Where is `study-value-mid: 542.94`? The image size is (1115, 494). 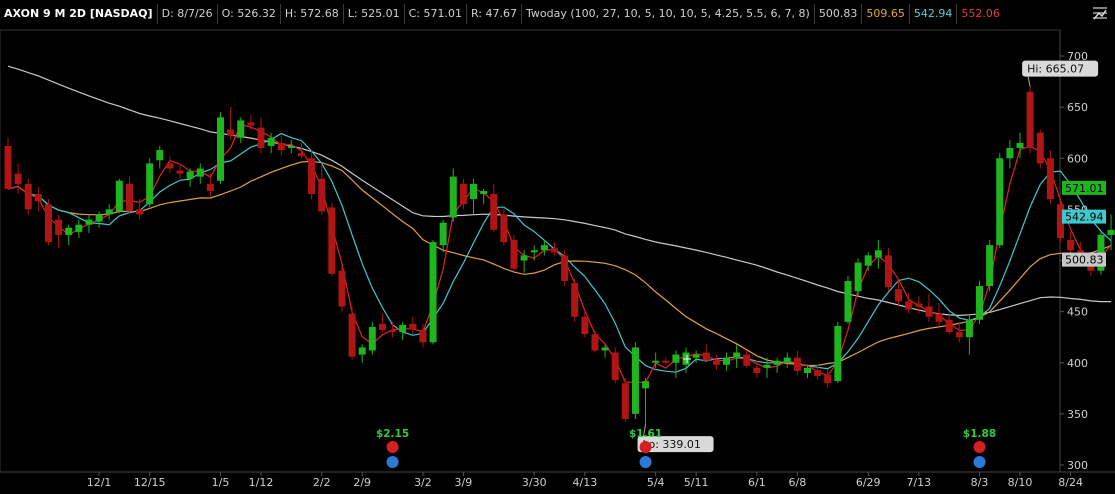
study-value-mid: 542.94 is located at coordinates (934, 14).